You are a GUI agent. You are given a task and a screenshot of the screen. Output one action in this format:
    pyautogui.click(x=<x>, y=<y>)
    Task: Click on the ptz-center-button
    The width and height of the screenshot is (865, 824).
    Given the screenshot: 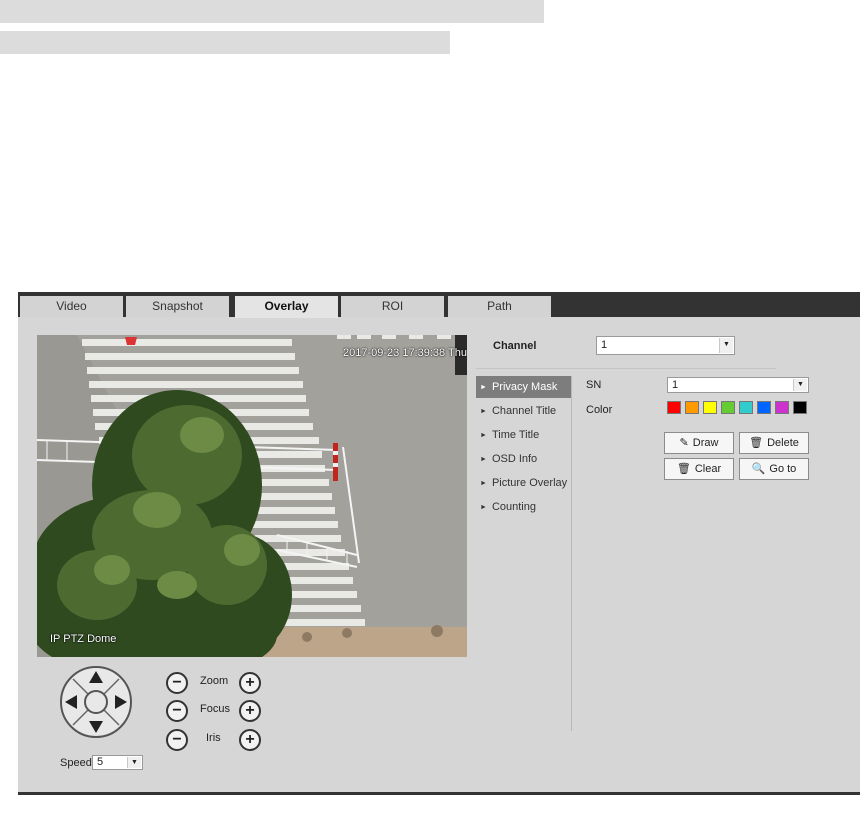 What is the action you would take?
    pyautogui.click(x=96, y=702)
    